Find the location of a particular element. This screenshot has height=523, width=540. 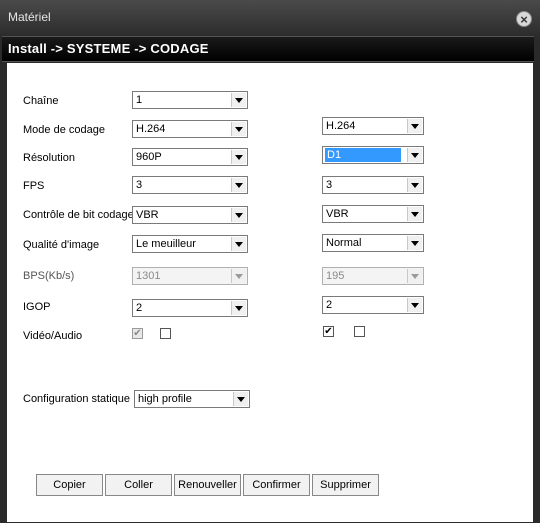

bps-label: BPS(Kb/s) is located at coordinates (49, 276).